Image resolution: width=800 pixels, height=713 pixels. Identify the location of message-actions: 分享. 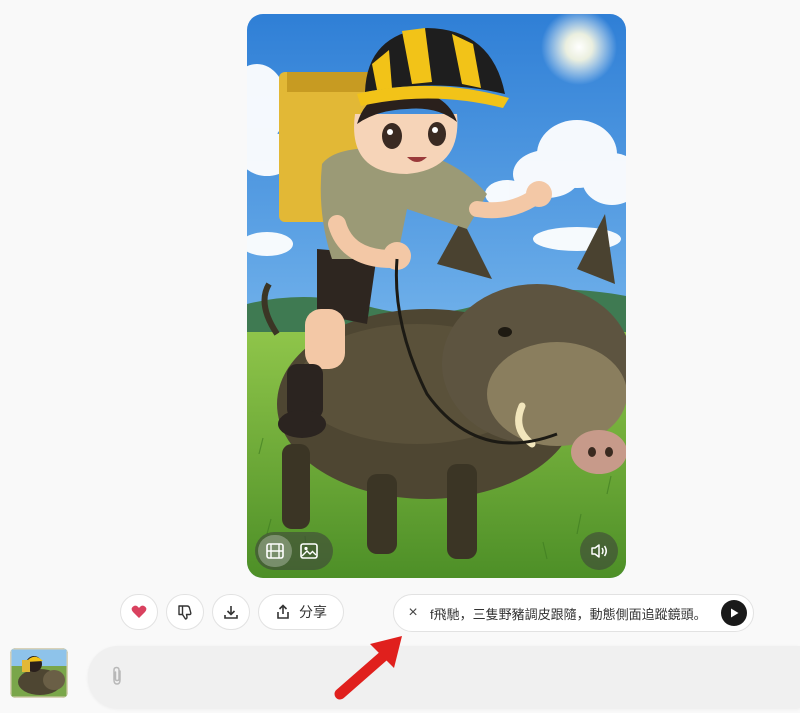
(232, 613).